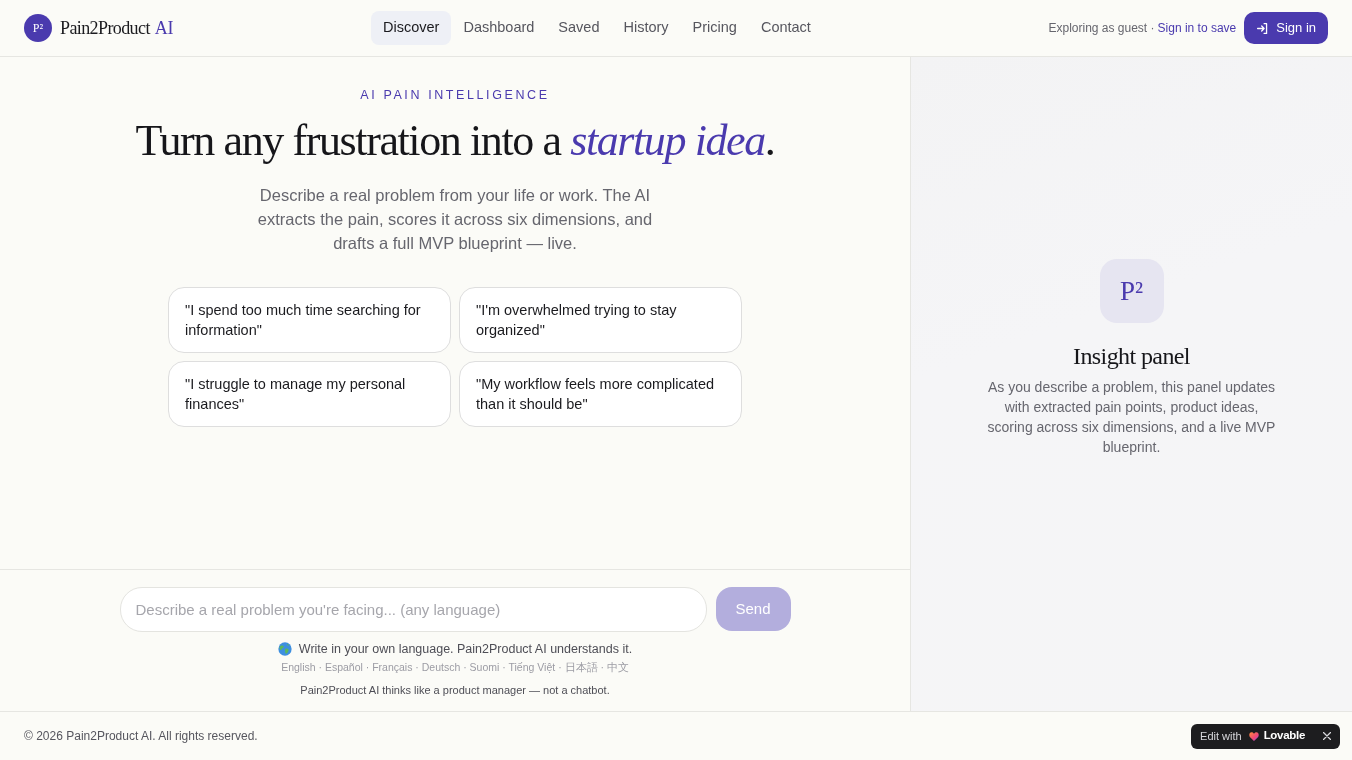 The height and width of the screenshot is (760, 1352). I want to click on example-prompt-card: "I spend too much time searching for information", so click(309, 320).